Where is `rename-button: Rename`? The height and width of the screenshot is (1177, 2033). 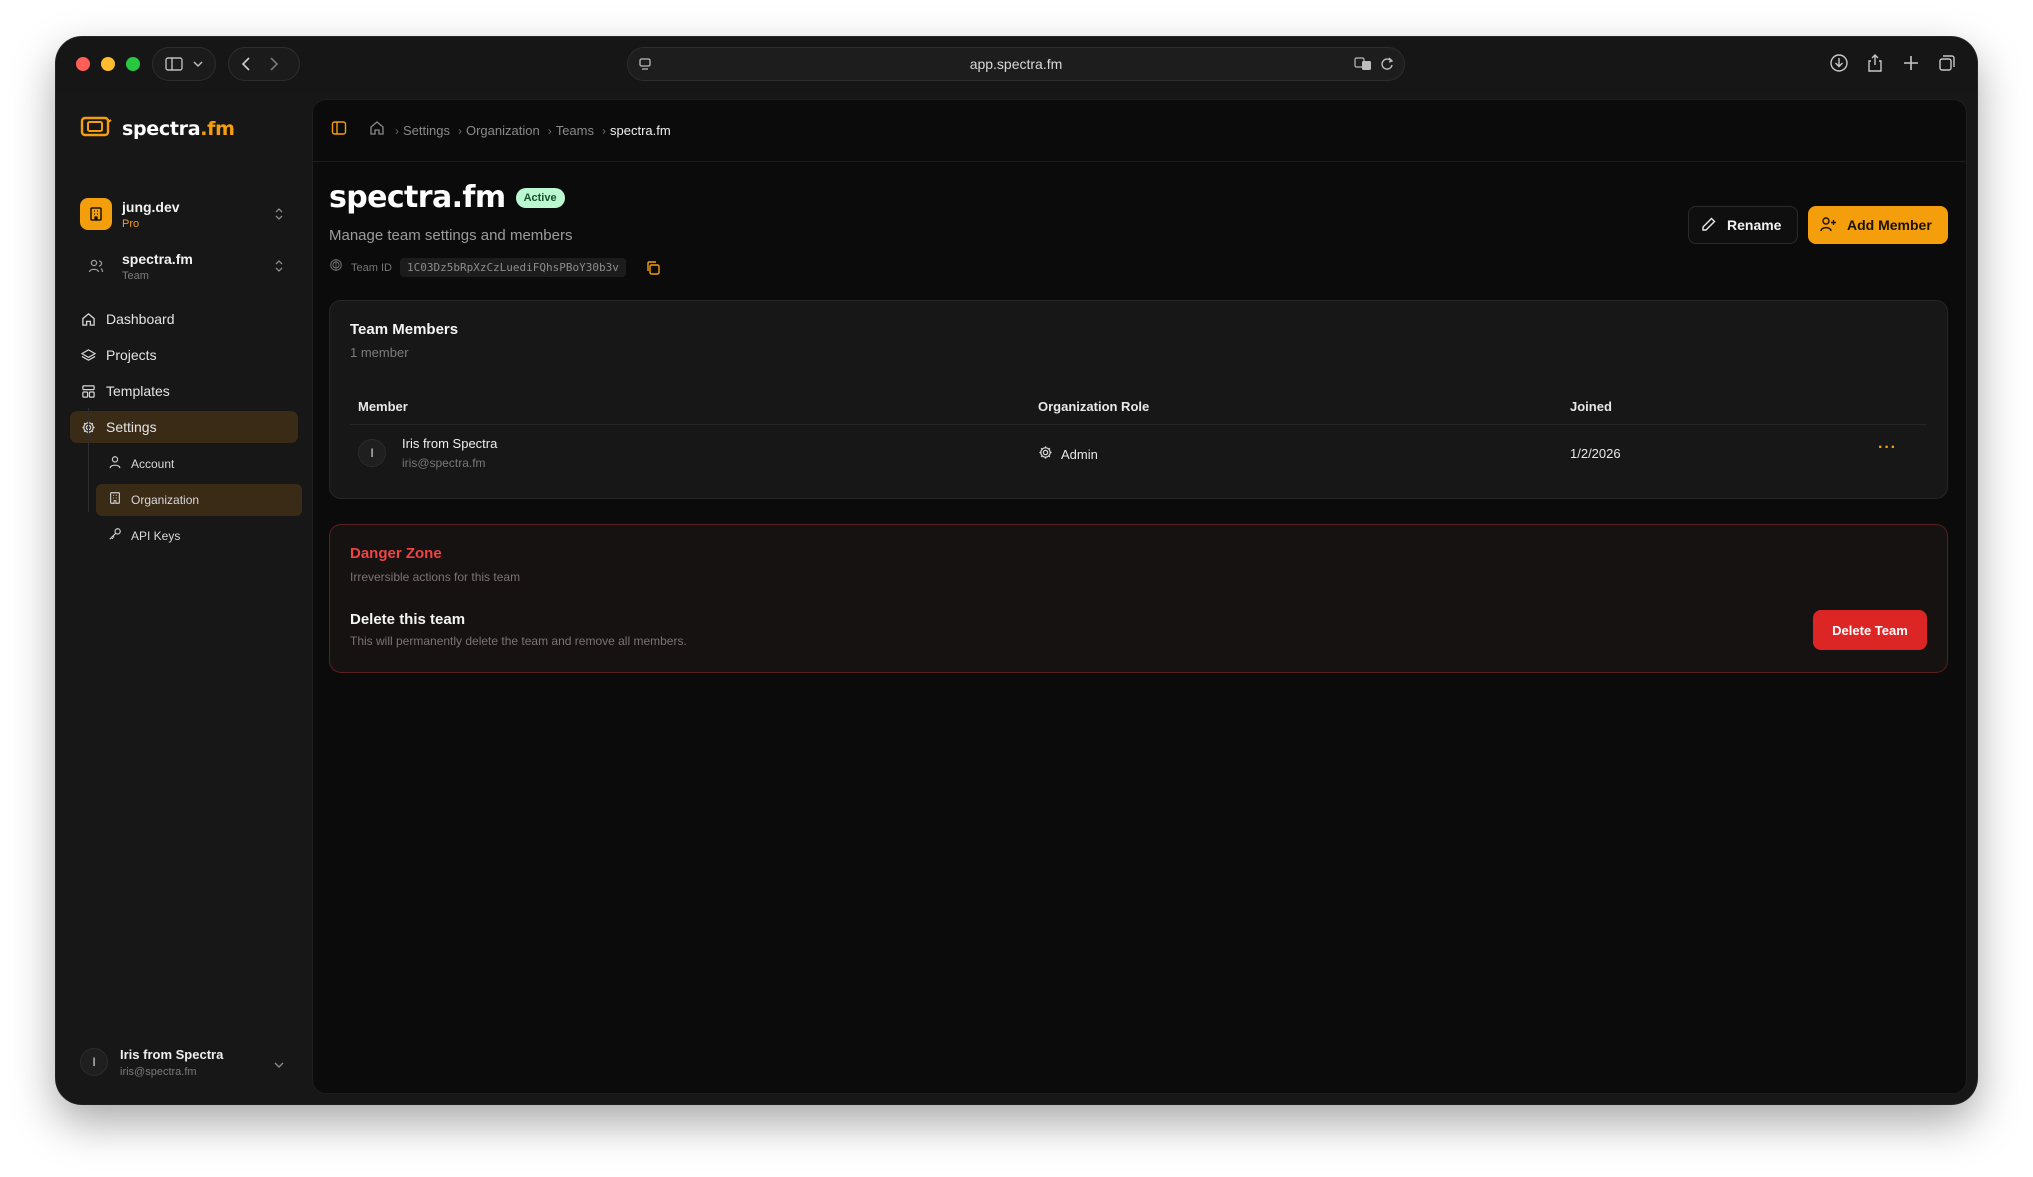 rename-button: Rename is located at coordinates (1743, 225).